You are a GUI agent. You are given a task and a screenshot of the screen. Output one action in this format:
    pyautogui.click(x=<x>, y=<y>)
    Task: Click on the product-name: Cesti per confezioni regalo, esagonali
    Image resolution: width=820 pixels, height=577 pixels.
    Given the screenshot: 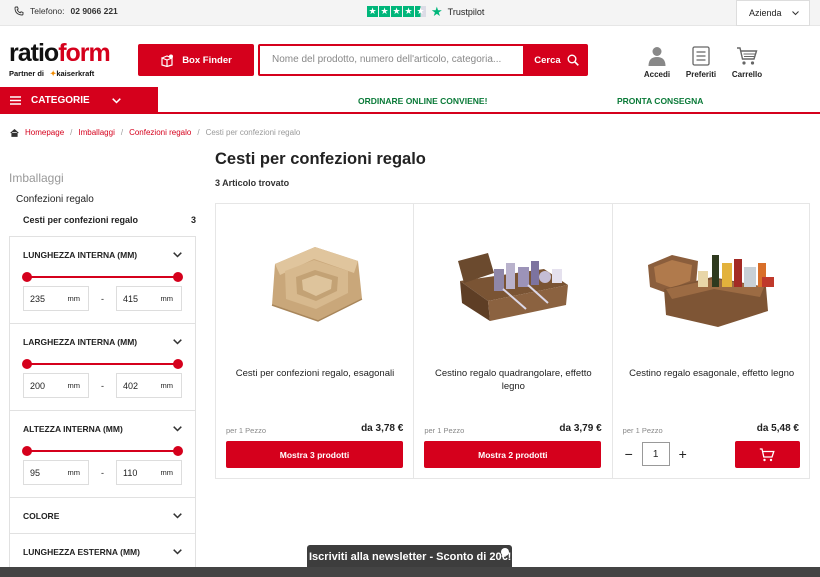 What is the action you would take?
    pyautogui.click(x=315, y=374)
    